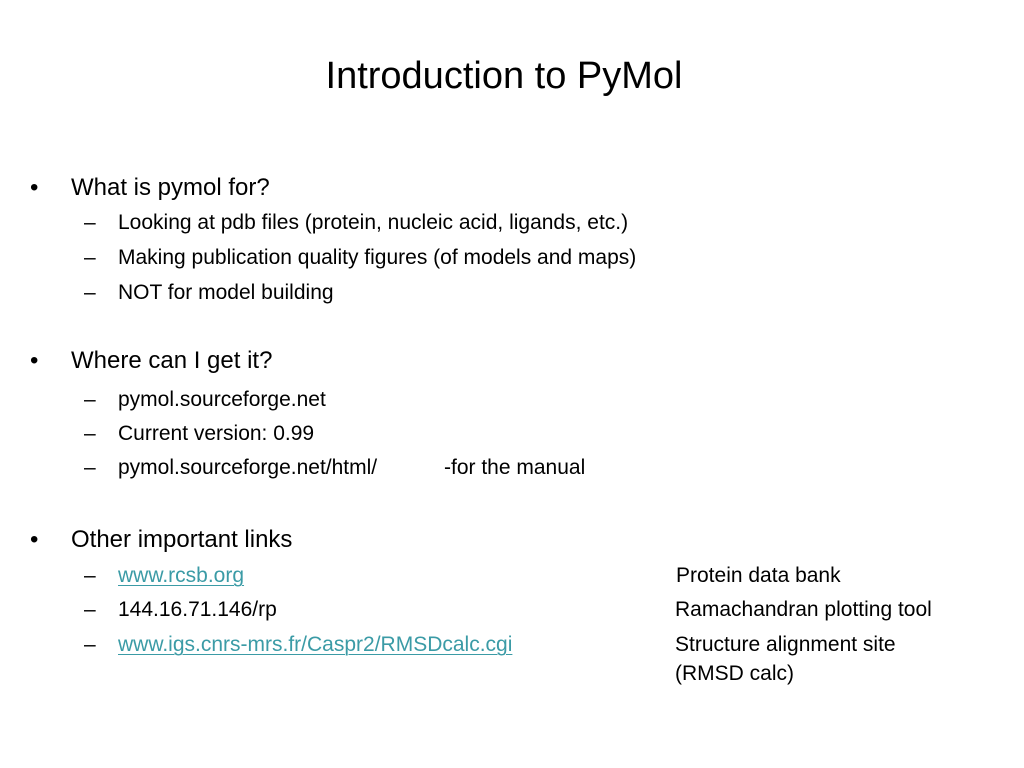  Describe the element at coordinates (504, 76) in the screenshot. I see `slide-title: Introduction to PyMol` at that location.